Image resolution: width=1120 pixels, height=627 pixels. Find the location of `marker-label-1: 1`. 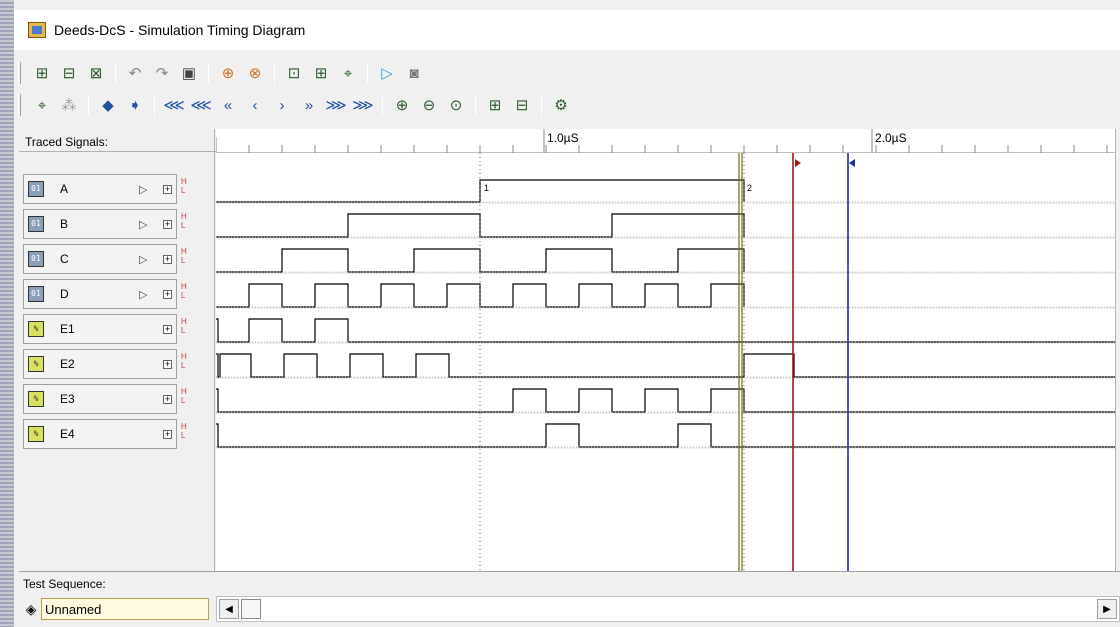

marker-label-1: 1 is located at coordinates (486, 188).